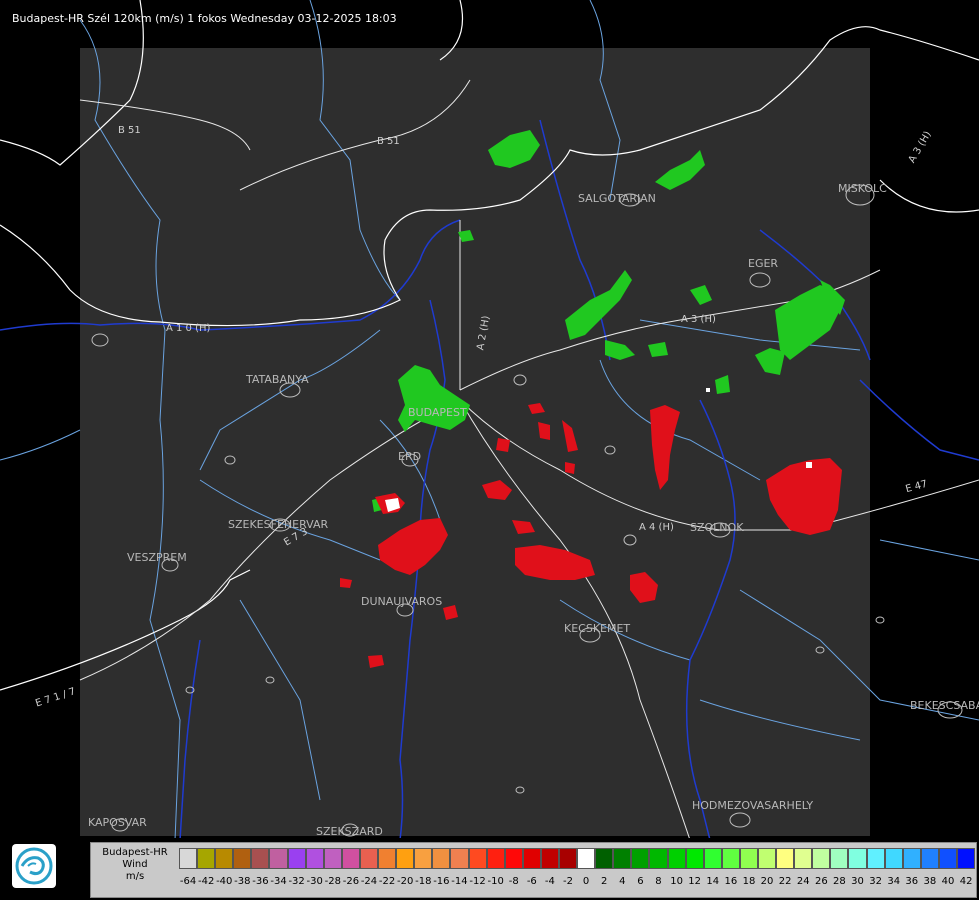 The width and height of the screenshot is (979, 900). What do you see at coordinates (206, 881) in the screenshot?
I see `legend-tick-label: -42` at bounding box center [206, 881].